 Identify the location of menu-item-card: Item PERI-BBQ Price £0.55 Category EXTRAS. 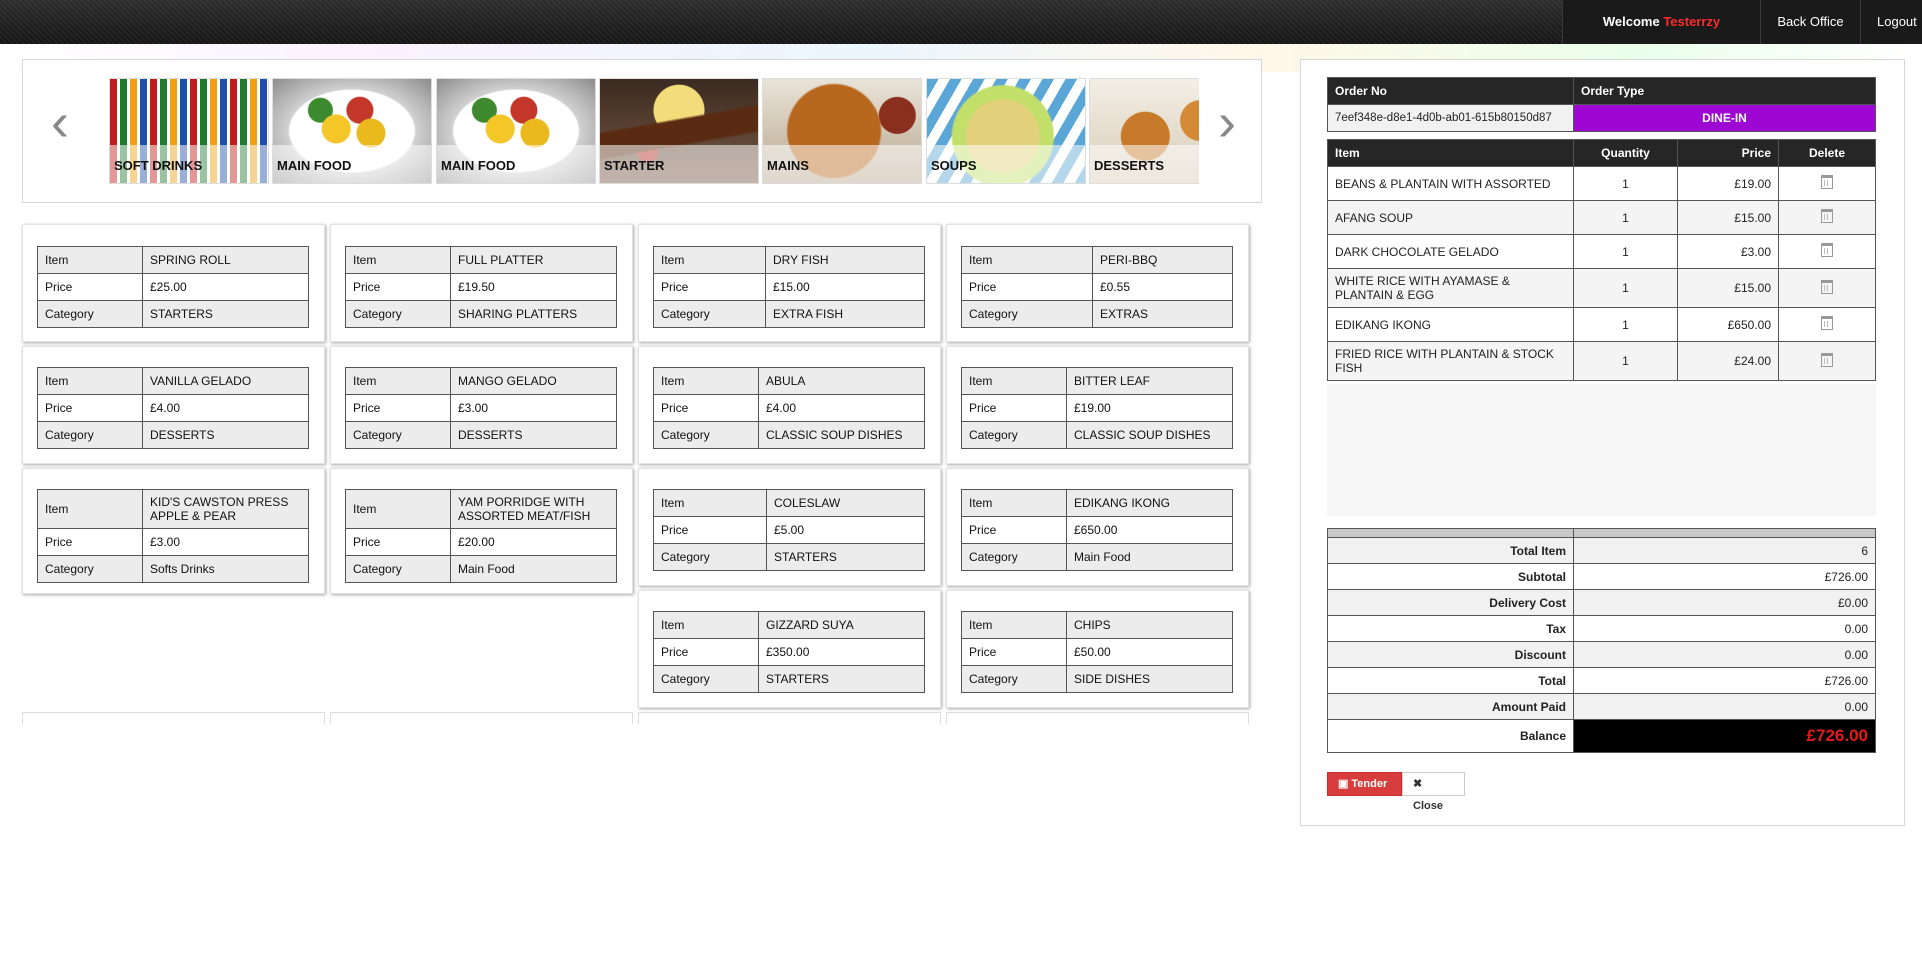
(1097, 283).